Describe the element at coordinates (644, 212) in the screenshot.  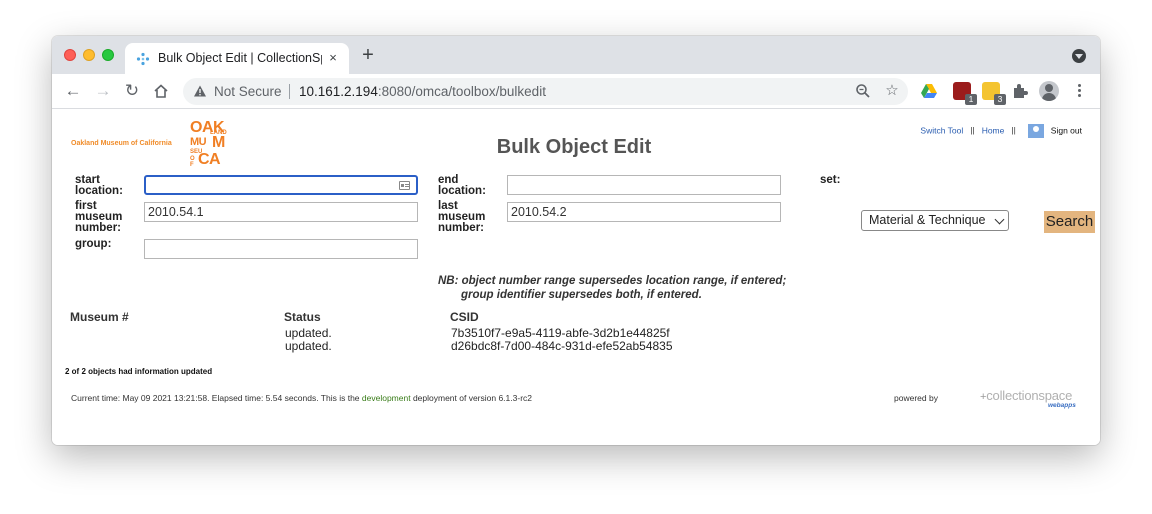
I see `last-museum-number-input: 2010.54.2` at that location.